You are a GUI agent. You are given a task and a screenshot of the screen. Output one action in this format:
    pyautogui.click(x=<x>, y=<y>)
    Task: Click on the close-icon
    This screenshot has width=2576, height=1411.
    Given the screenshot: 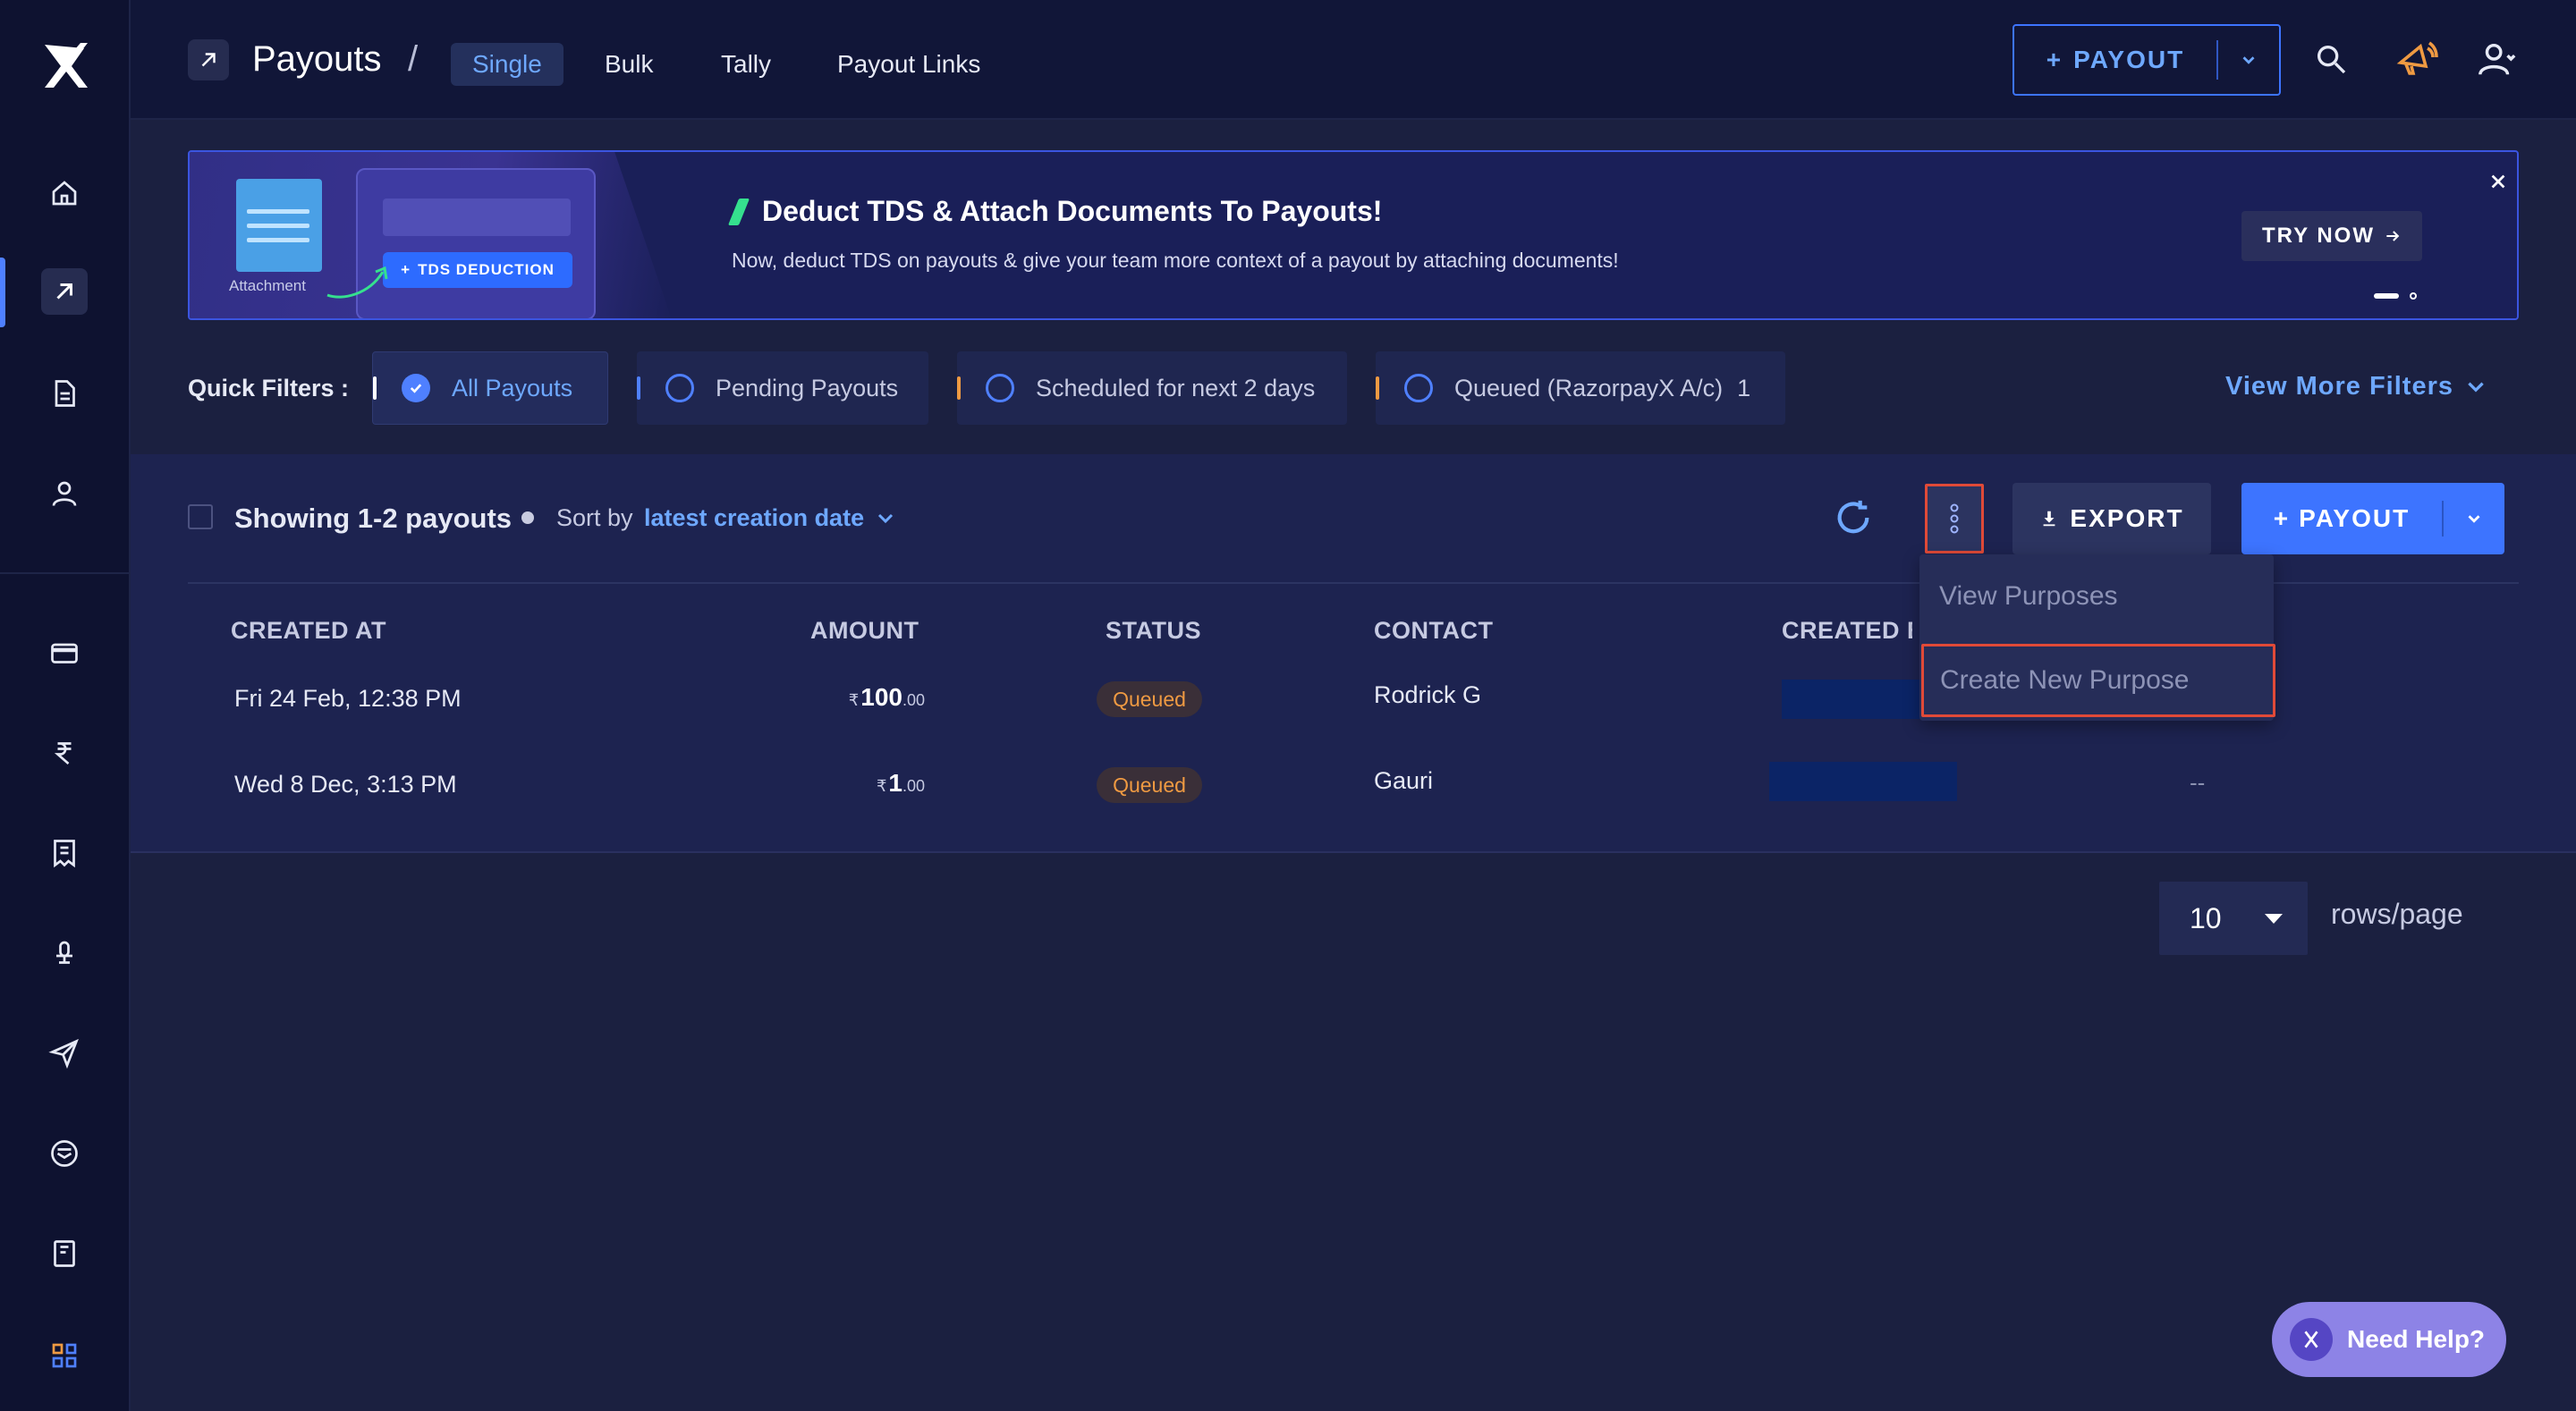 What is the action you would take?
    pyautogui.click(x=2498, y=181)
    